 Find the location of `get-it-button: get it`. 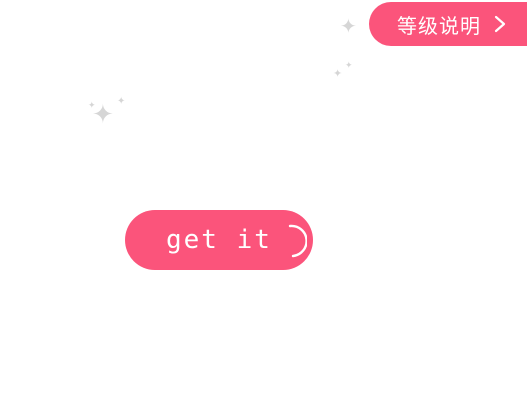

get-it-button: get it is located at coordinates (219, 240).